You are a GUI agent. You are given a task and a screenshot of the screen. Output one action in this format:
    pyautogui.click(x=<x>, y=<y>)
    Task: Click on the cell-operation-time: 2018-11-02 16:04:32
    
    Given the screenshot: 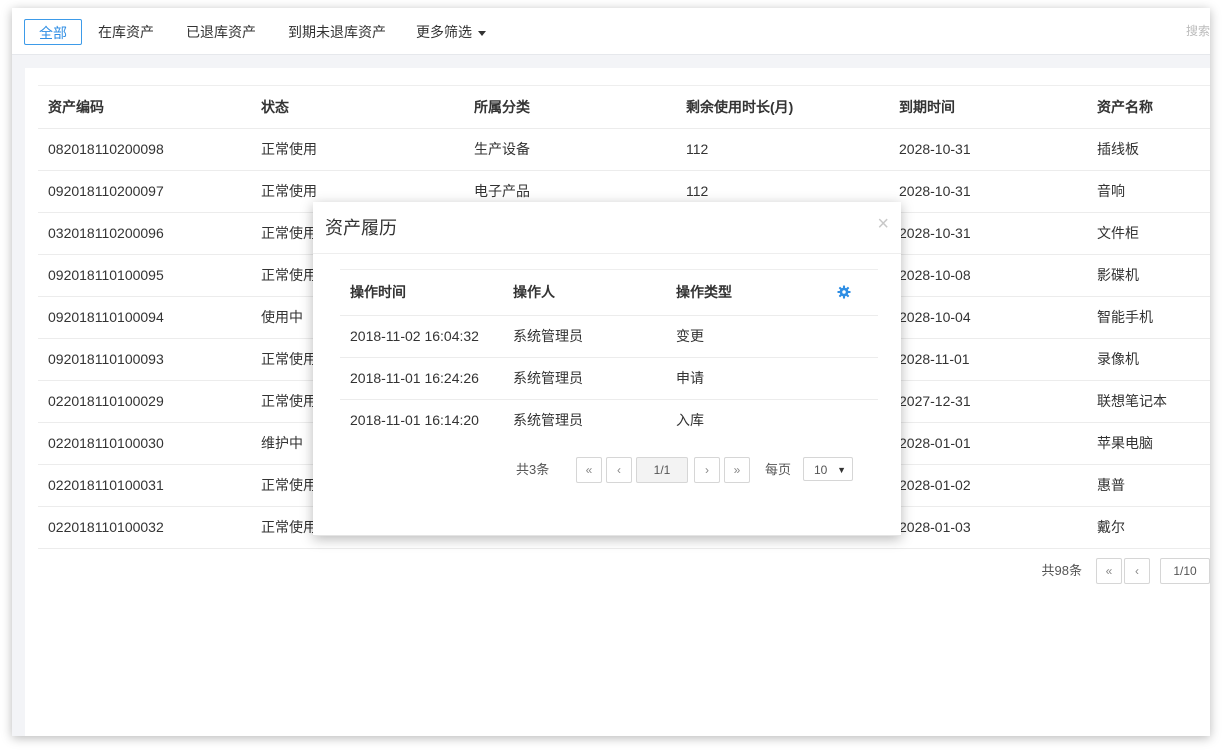 What is the action you would take?
    pyautogui.click(x=414, y=336)
    